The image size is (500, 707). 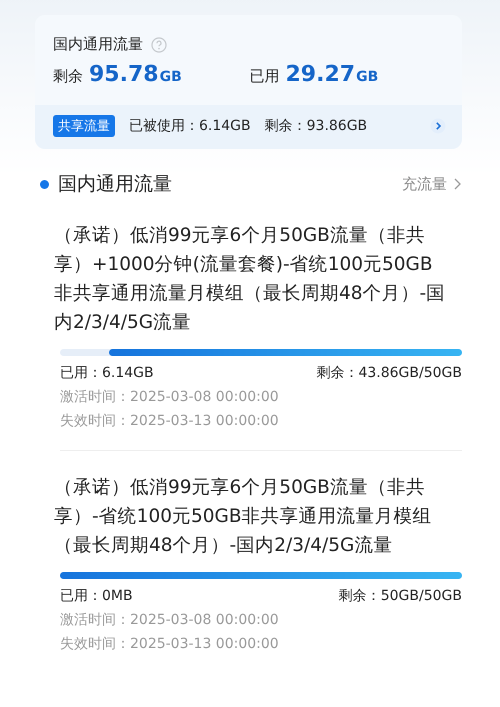 What do you see at coordinates (98, 44) in the screenshot?
I see `summary-title: 国内通用流量` at bounding box center [98, 44].